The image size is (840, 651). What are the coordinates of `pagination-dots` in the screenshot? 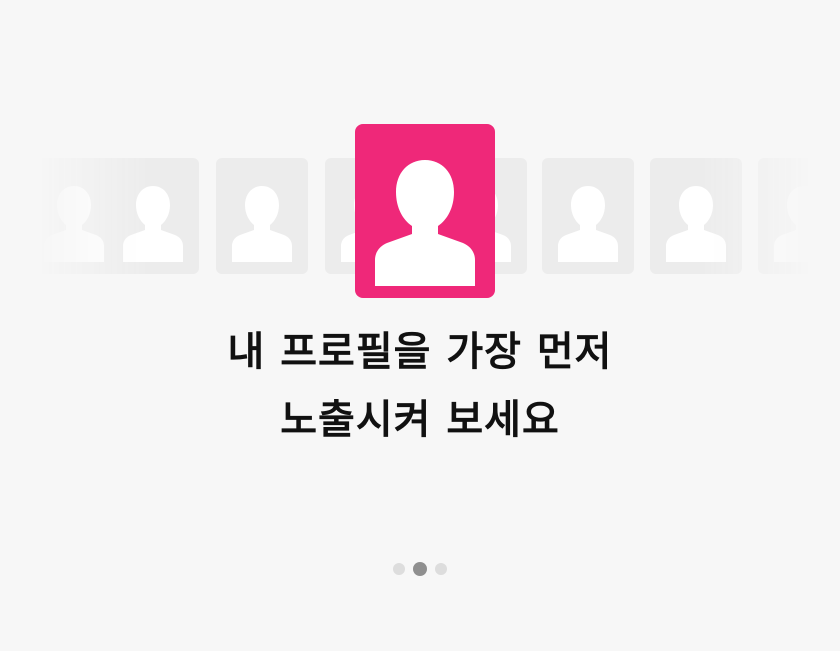 It's located at (420, 569).